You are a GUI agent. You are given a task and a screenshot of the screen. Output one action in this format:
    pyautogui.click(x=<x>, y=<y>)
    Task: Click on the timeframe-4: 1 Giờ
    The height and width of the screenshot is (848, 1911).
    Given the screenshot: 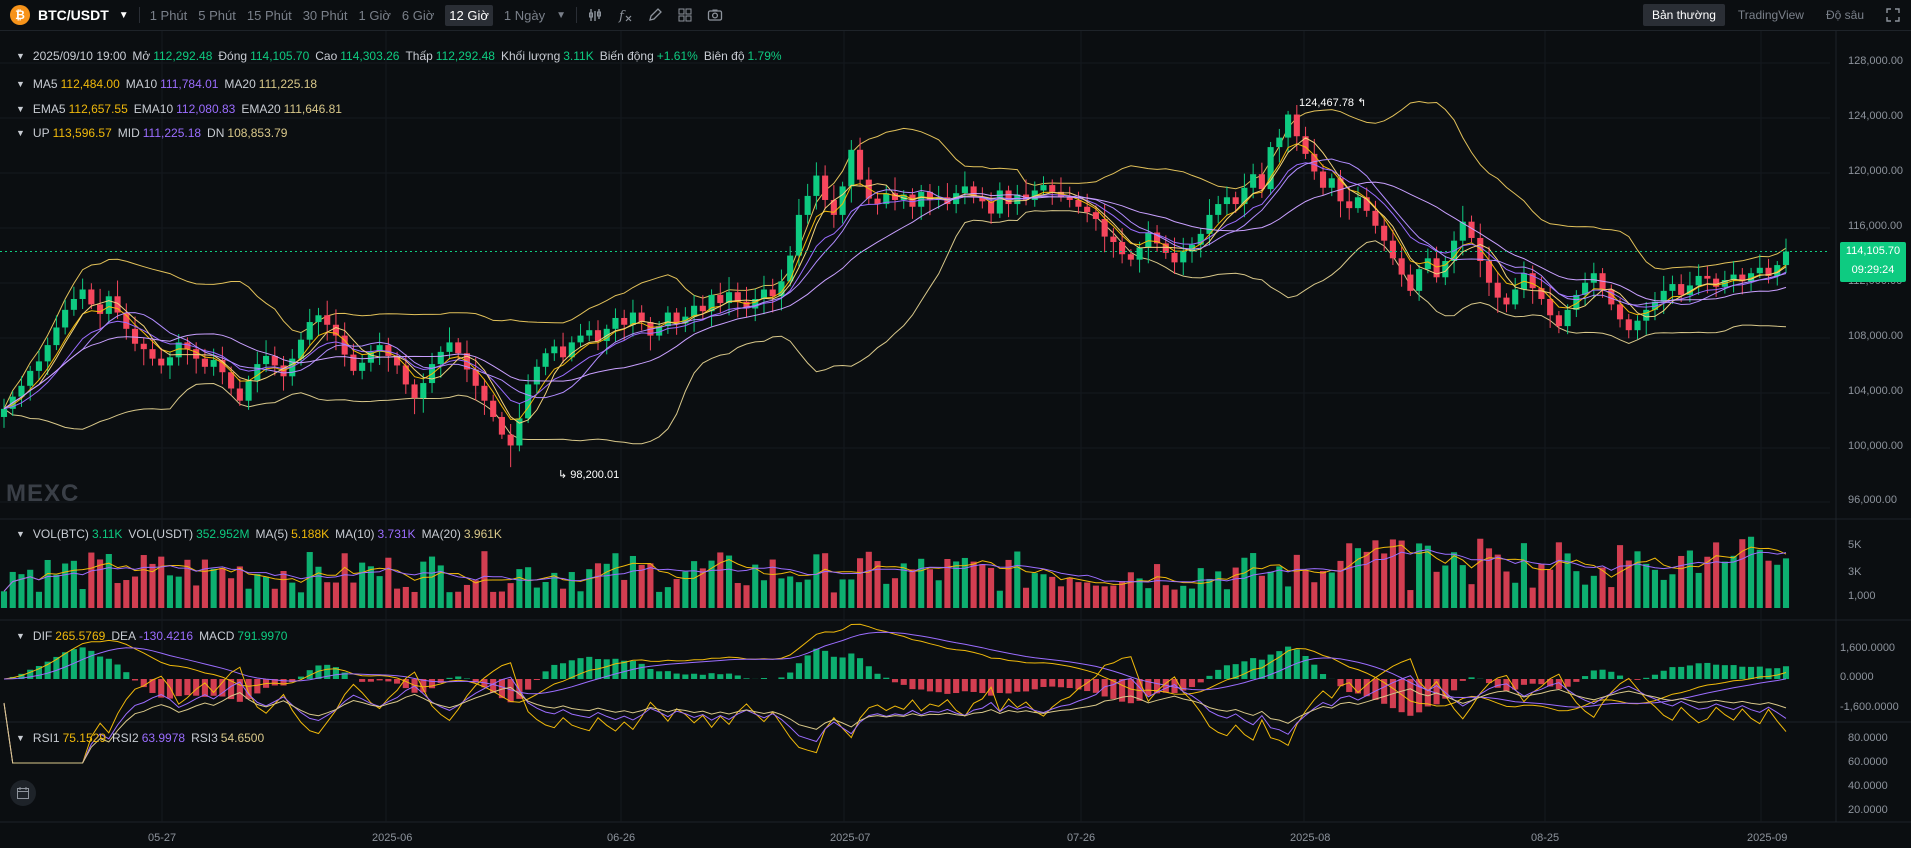 What is the action you would take?
    pyautogui.click(x=375, y=15)
    